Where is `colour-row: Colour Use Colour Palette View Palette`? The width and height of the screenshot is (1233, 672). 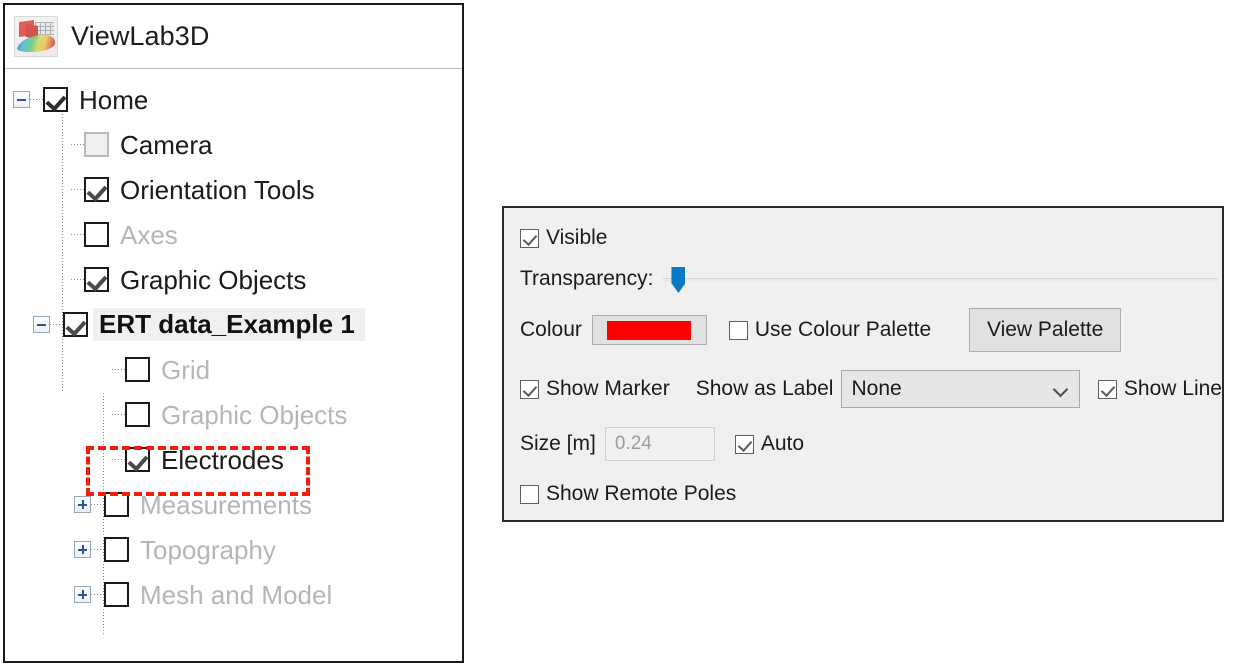
colour-row: Colour Use Colour Palette View Palette is located at coordinates (871, 330).